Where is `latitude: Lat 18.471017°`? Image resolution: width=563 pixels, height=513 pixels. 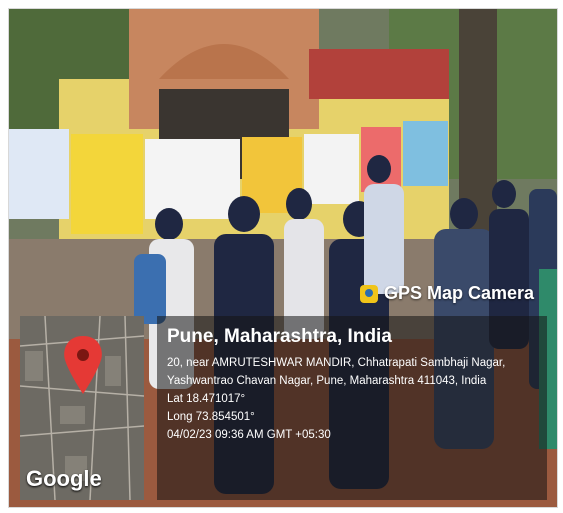
latitude: Lat 18.471017° is located at coordinates (206, 399).